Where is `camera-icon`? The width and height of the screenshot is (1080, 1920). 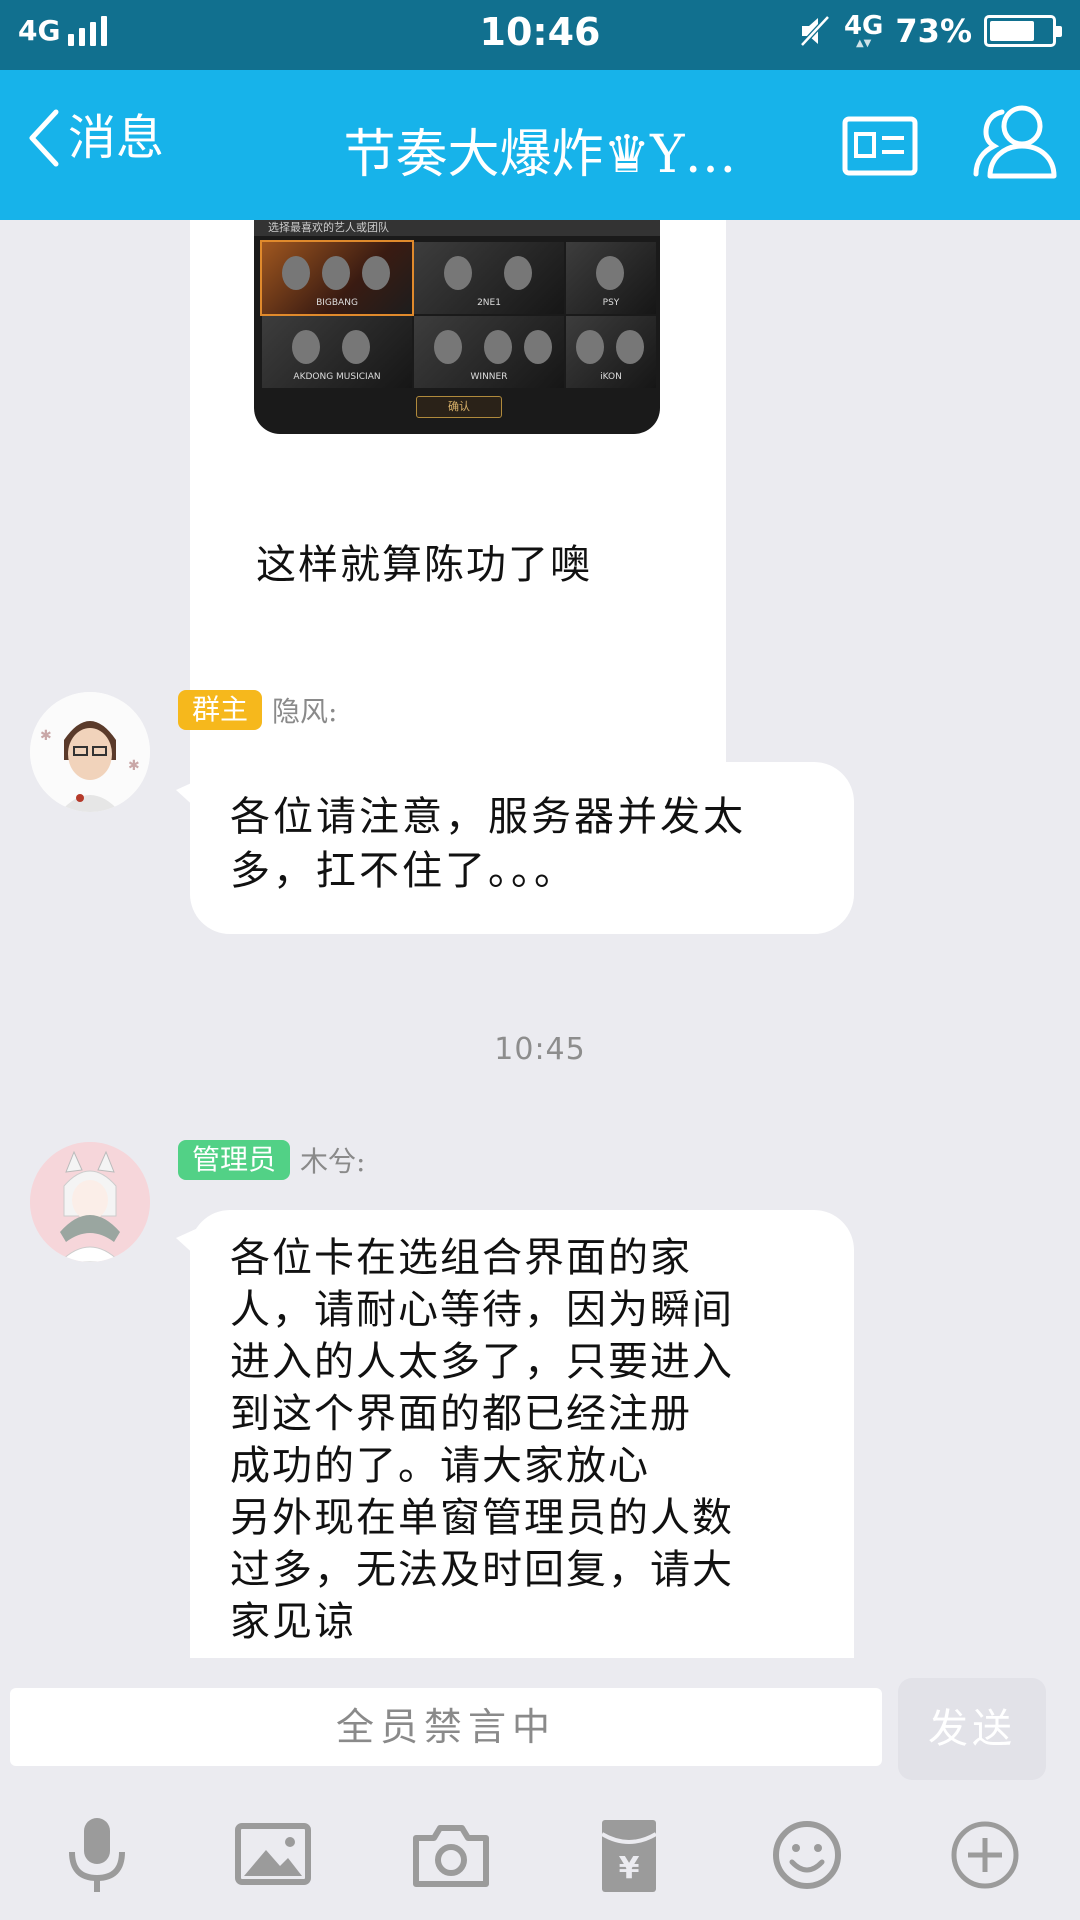 camera-icon is located at coordinates (451, 1856).